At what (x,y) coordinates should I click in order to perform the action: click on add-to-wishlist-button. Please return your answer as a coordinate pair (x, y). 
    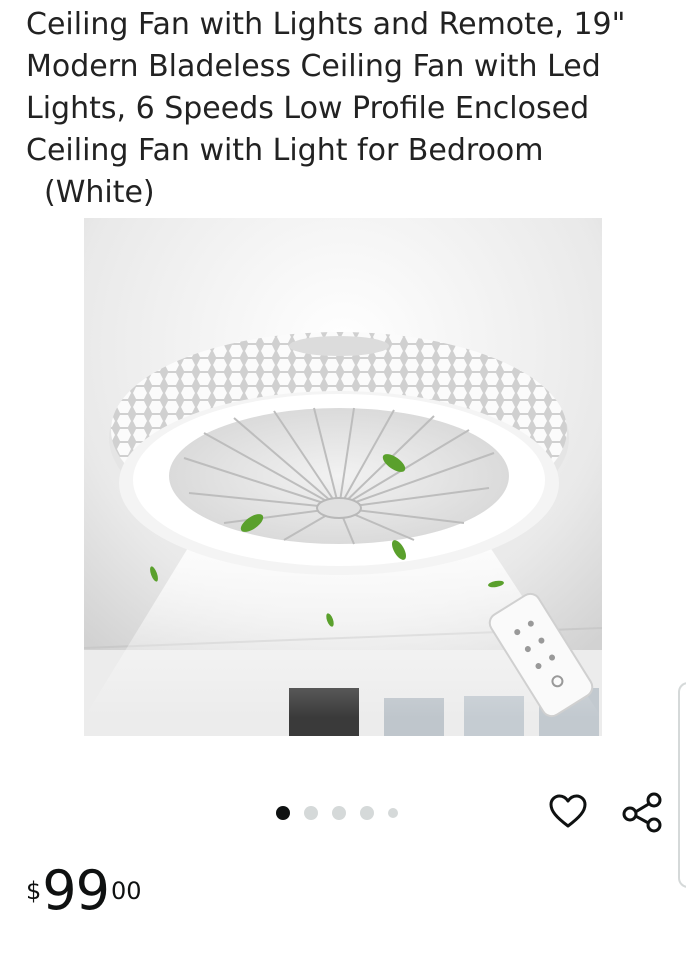
    Looking at the image, I should click on (568, 812).